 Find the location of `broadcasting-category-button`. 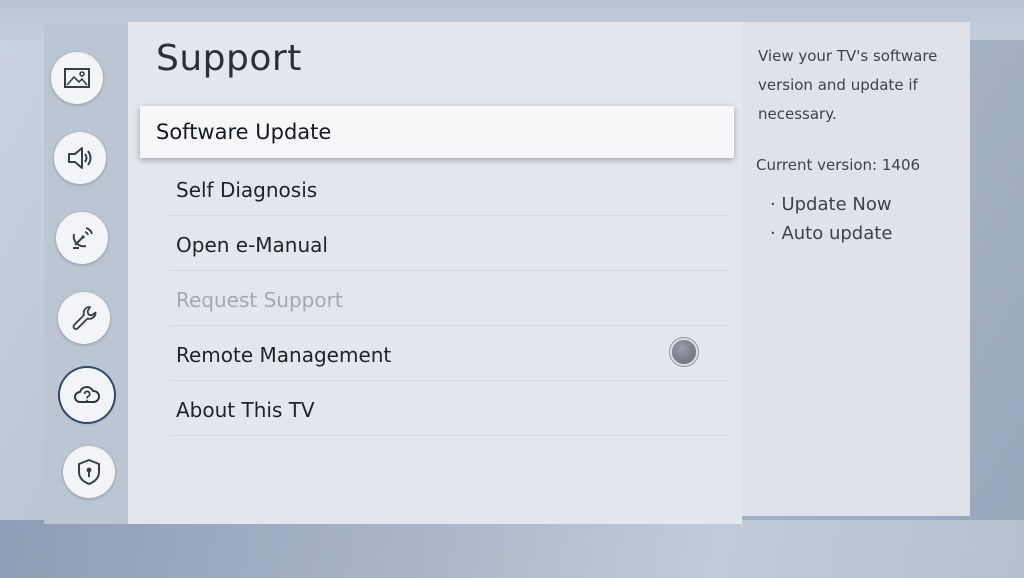

broadcasting-category-button is located at coordinates (82, 238).